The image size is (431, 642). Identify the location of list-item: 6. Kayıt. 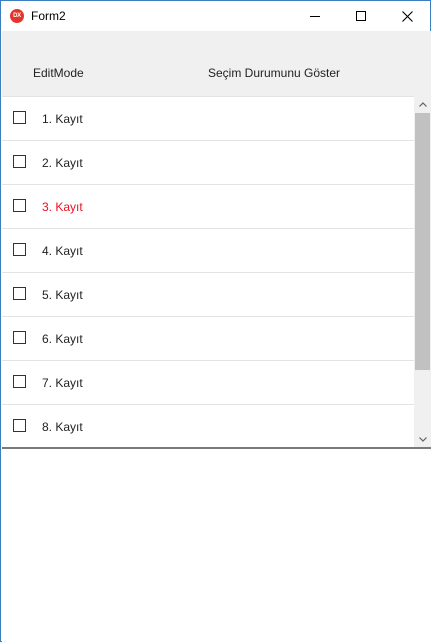
(208, 339).